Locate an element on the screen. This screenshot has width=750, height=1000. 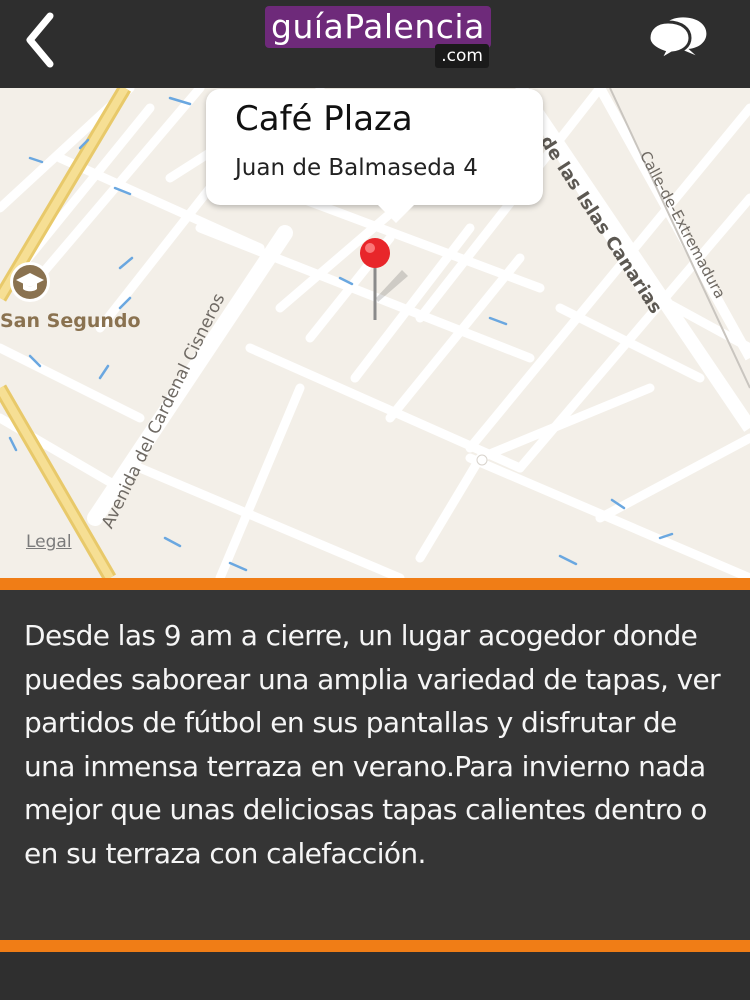
poi-label-san-segundo: San Segundo is located at coordinates (70, 321).